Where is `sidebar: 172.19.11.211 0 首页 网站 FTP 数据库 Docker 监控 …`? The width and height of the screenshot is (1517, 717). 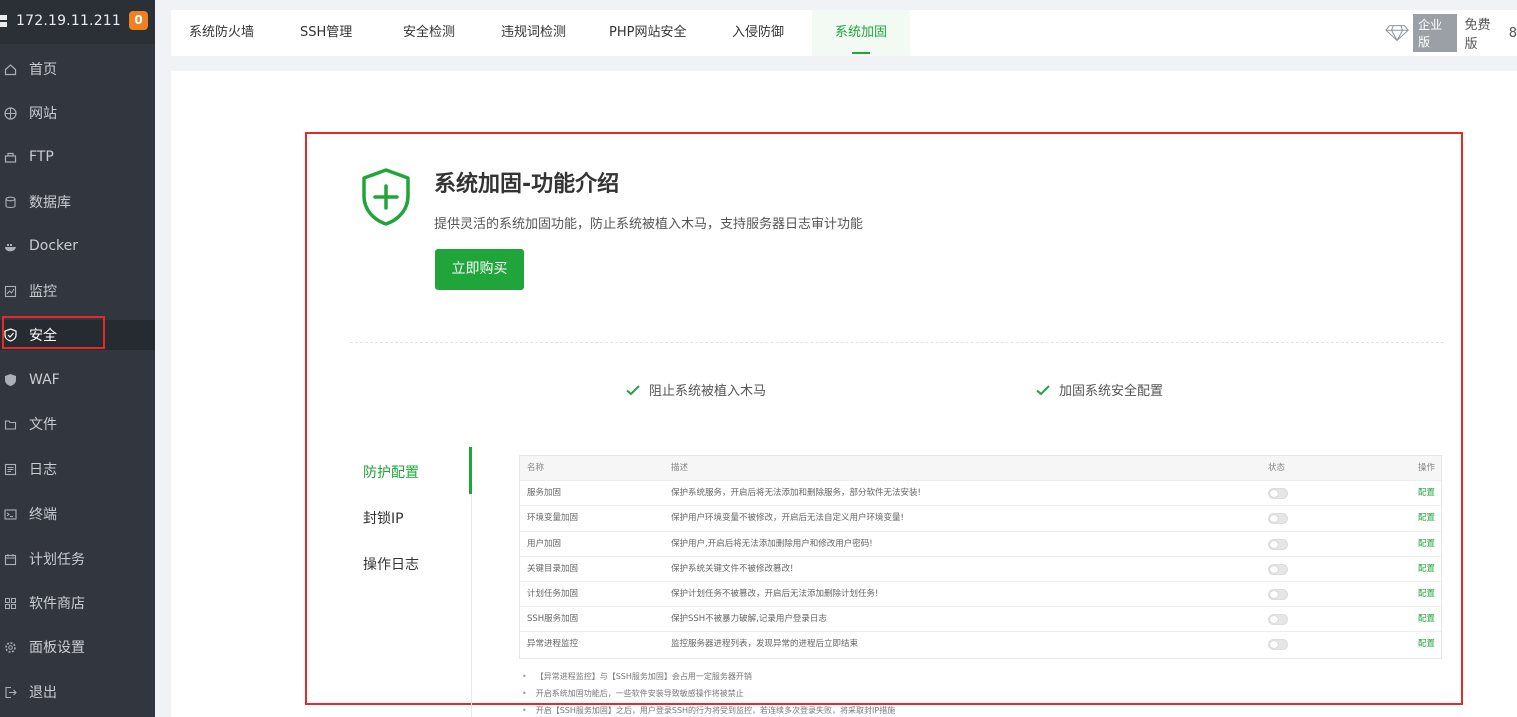 sidebar: 172.19.11.211 0 首页 网站 FTP 数据库 Docker 监控 … is located at coordinates (77, 358).